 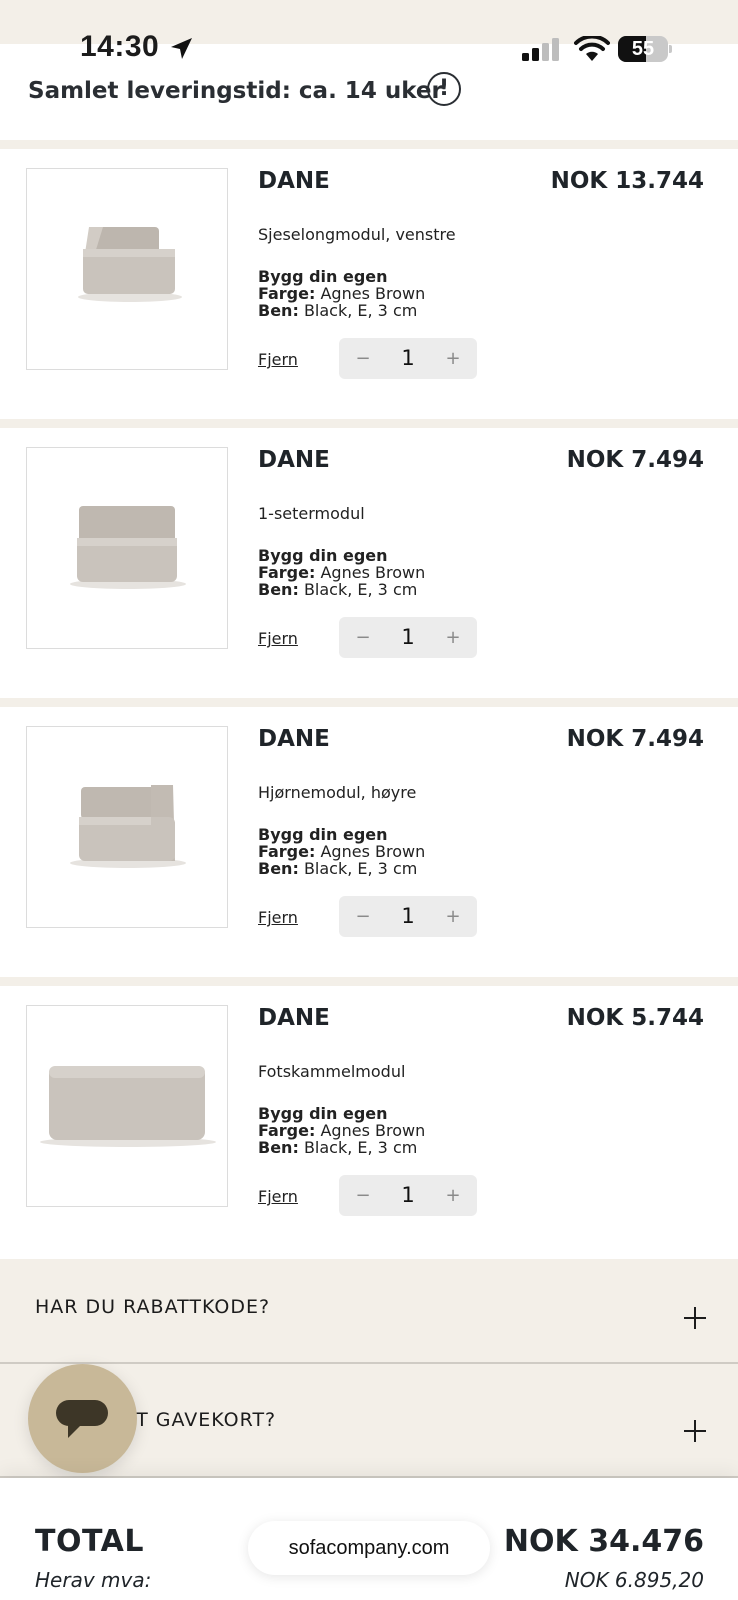 What do you see at coordinates (592, 48) in the screenshot?
I see `wifi-icon` at bounding box center [592, 48].